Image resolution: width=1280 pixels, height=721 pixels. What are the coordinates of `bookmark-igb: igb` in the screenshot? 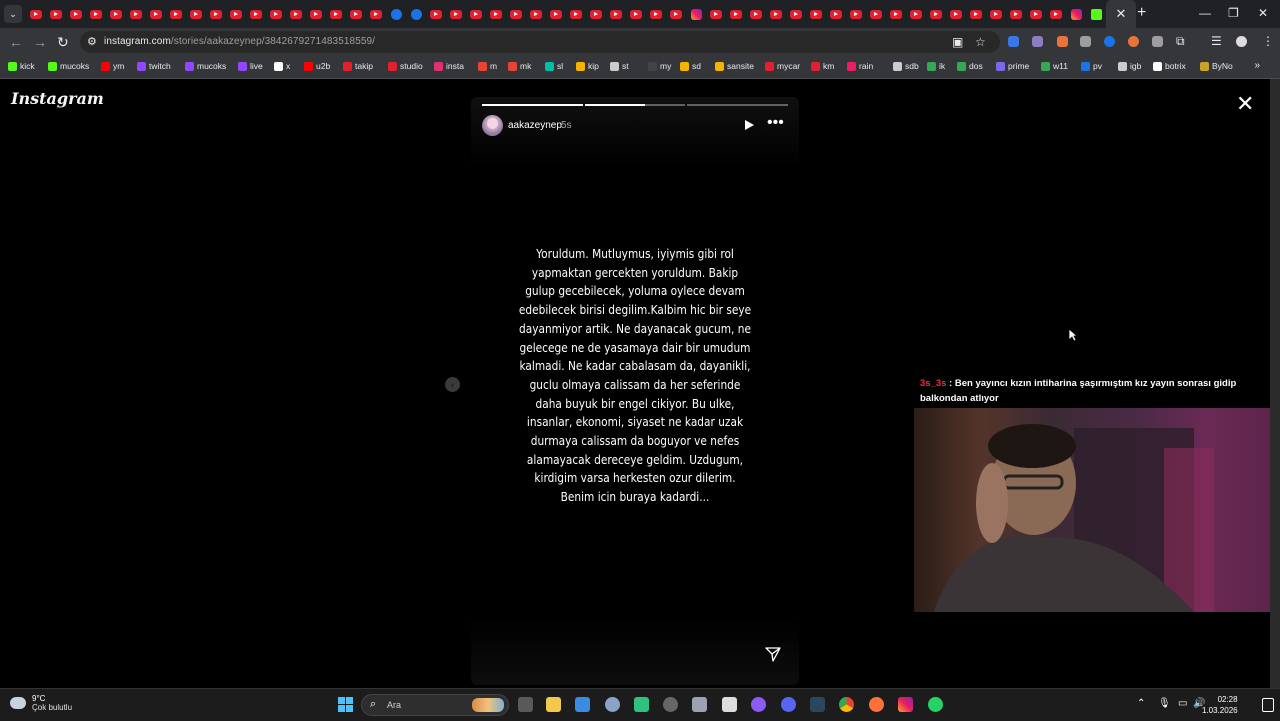 It's located at (1129, 66).